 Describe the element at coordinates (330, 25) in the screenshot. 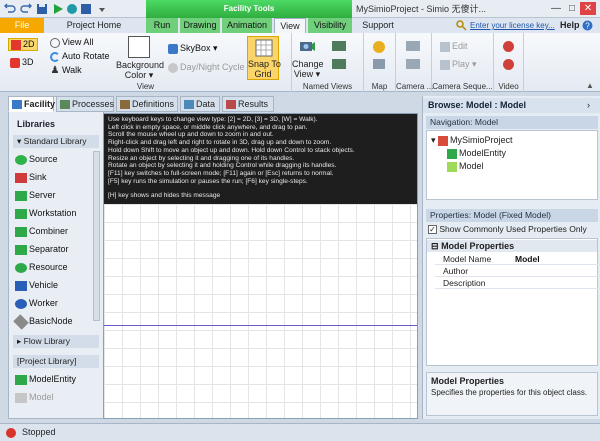

I see `tab-visibility: Visibility` at that location.